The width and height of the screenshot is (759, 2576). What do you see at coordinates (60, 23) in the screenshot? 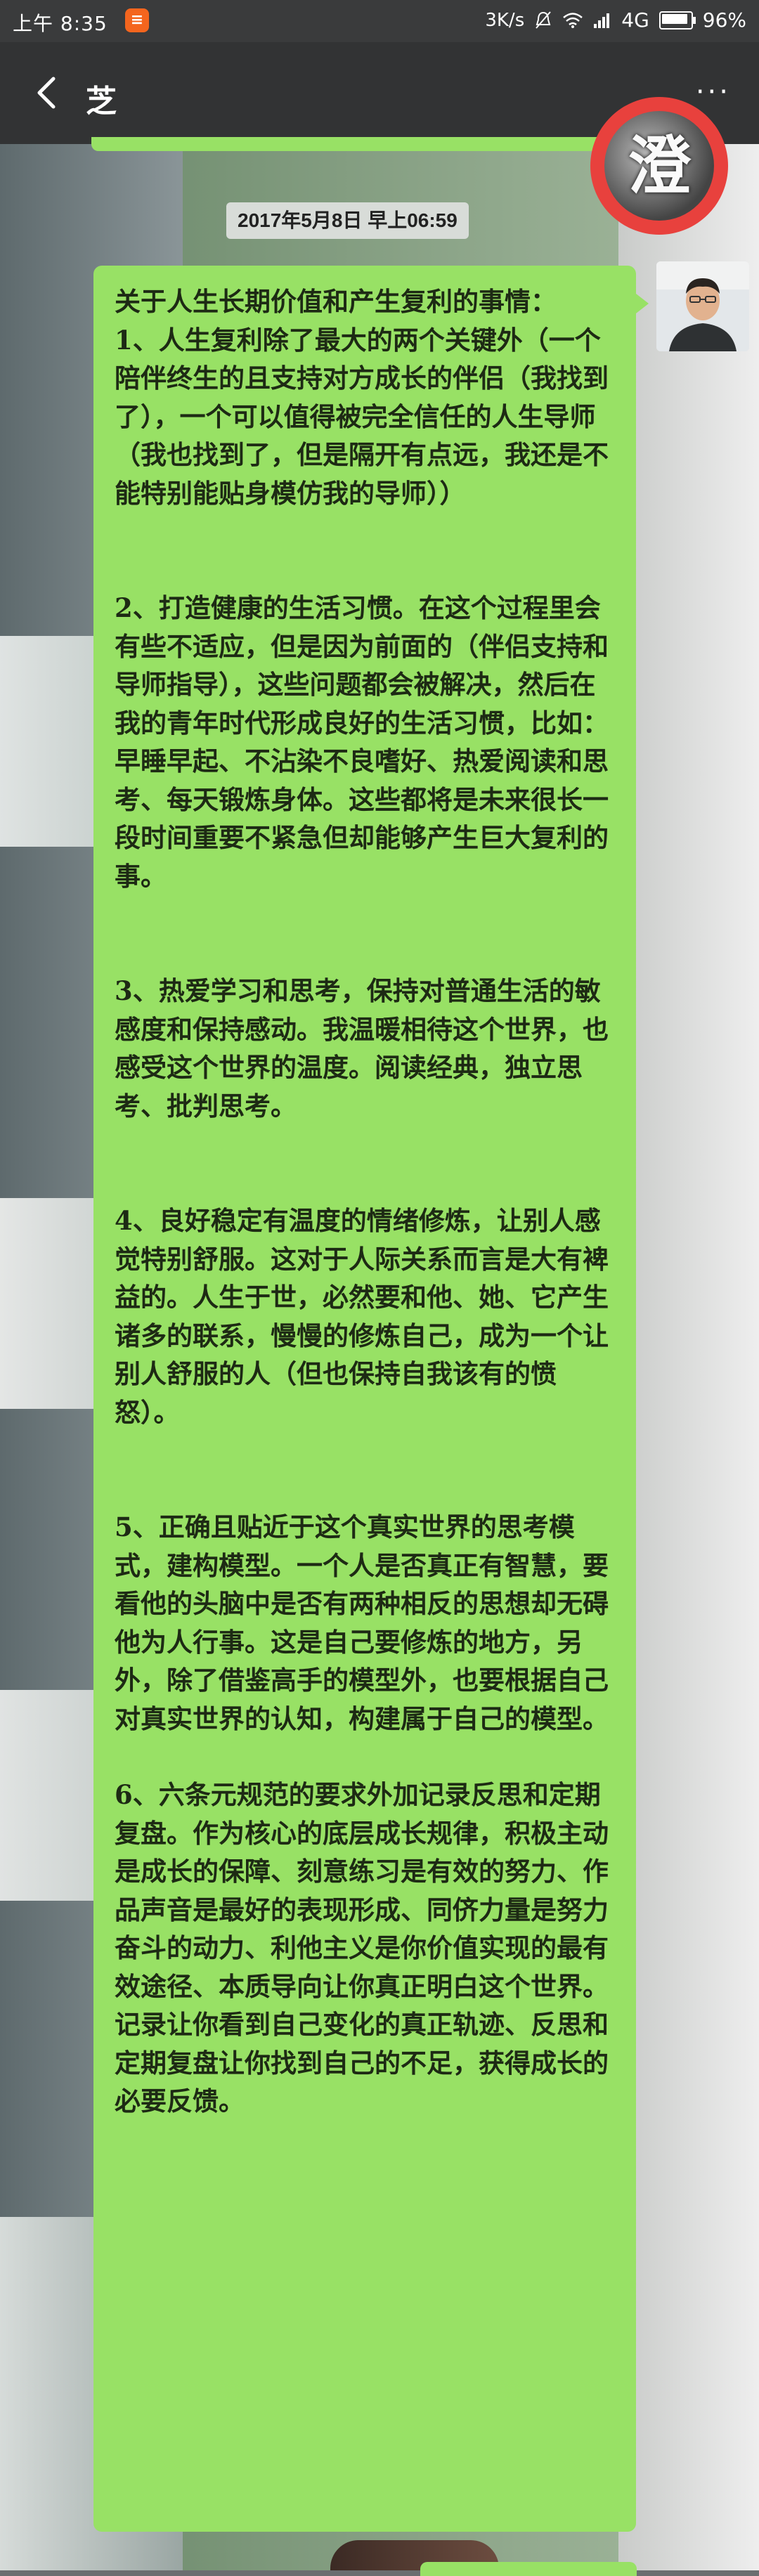
I see `status-time: 上午 8:35` at bounding box center [60, 23].